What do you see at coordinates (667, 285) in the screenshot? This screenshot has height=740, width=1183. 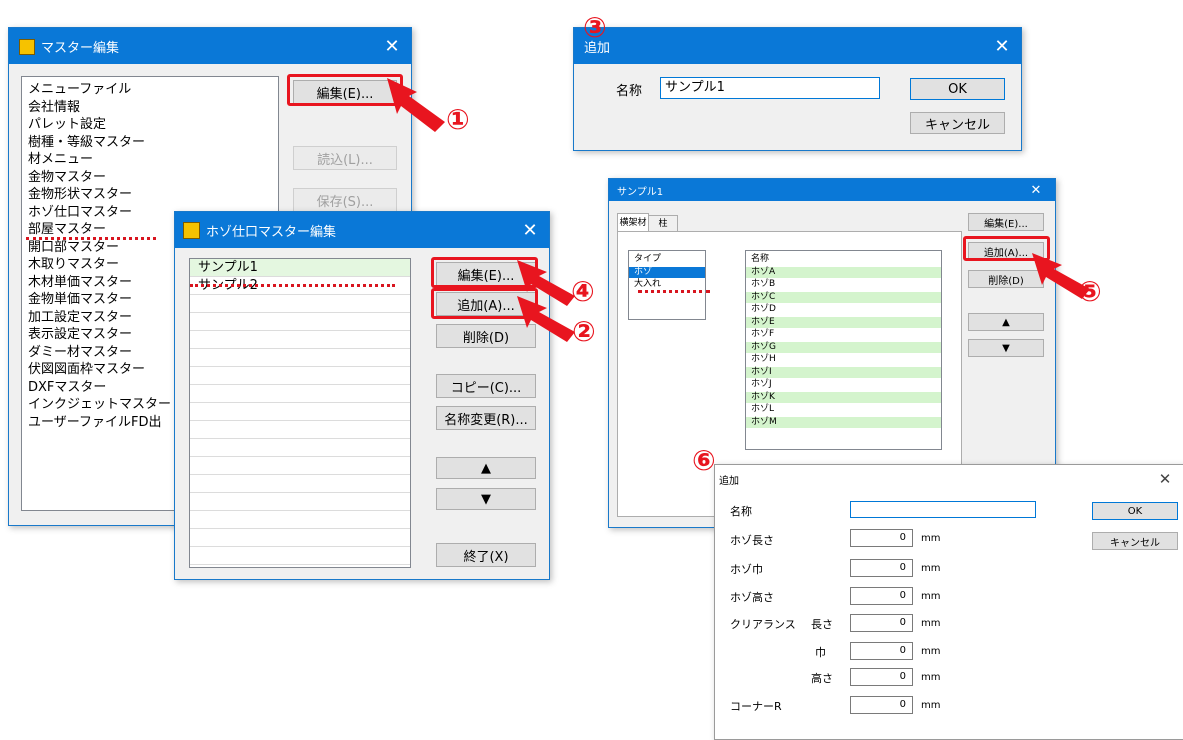 I see `type-list: タイプ ホゾ 大入れ` at bounding box center [667, 285].